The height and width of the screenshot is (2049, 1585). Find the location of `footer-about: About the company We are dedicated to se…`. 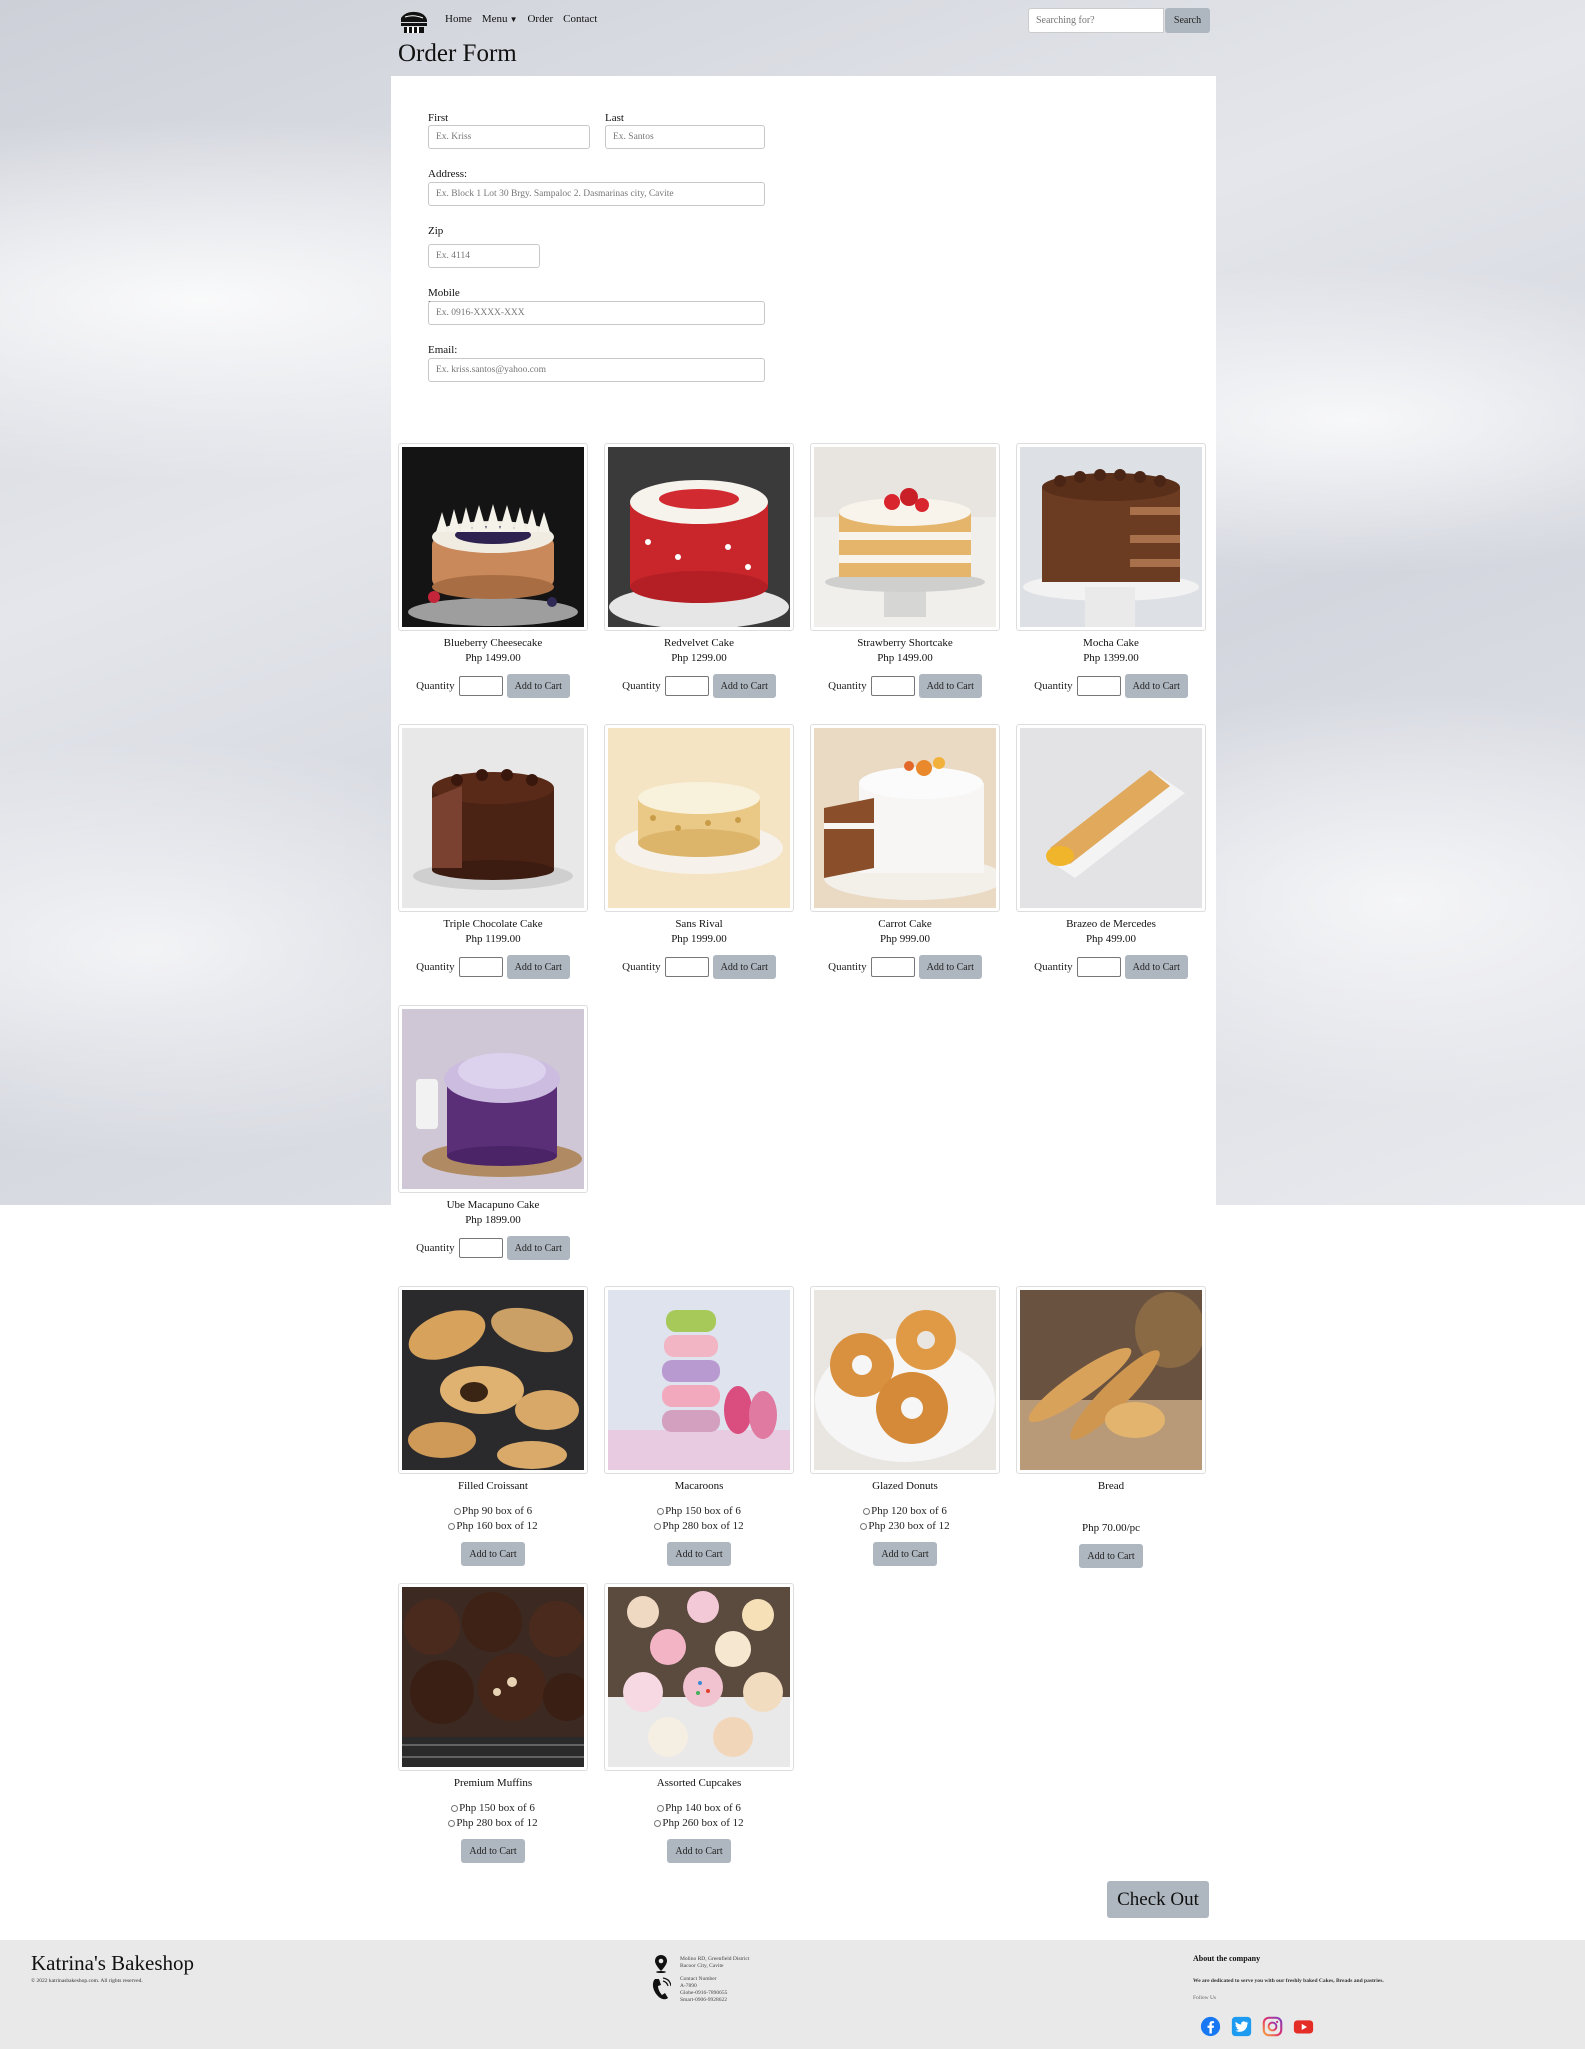

footer-about: About the company We are dedicated to se… is located at coordinates (1288, 1977).